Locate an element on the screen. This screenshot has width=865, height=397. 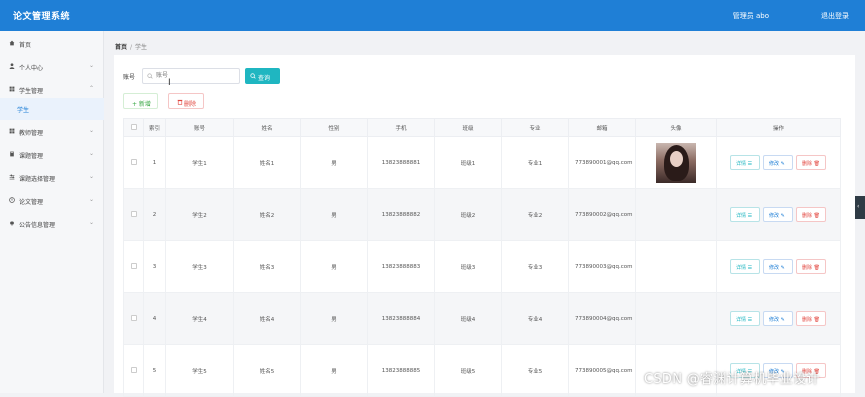
cell-email: 773890001@qq.com is located at coordinates (602, 162).